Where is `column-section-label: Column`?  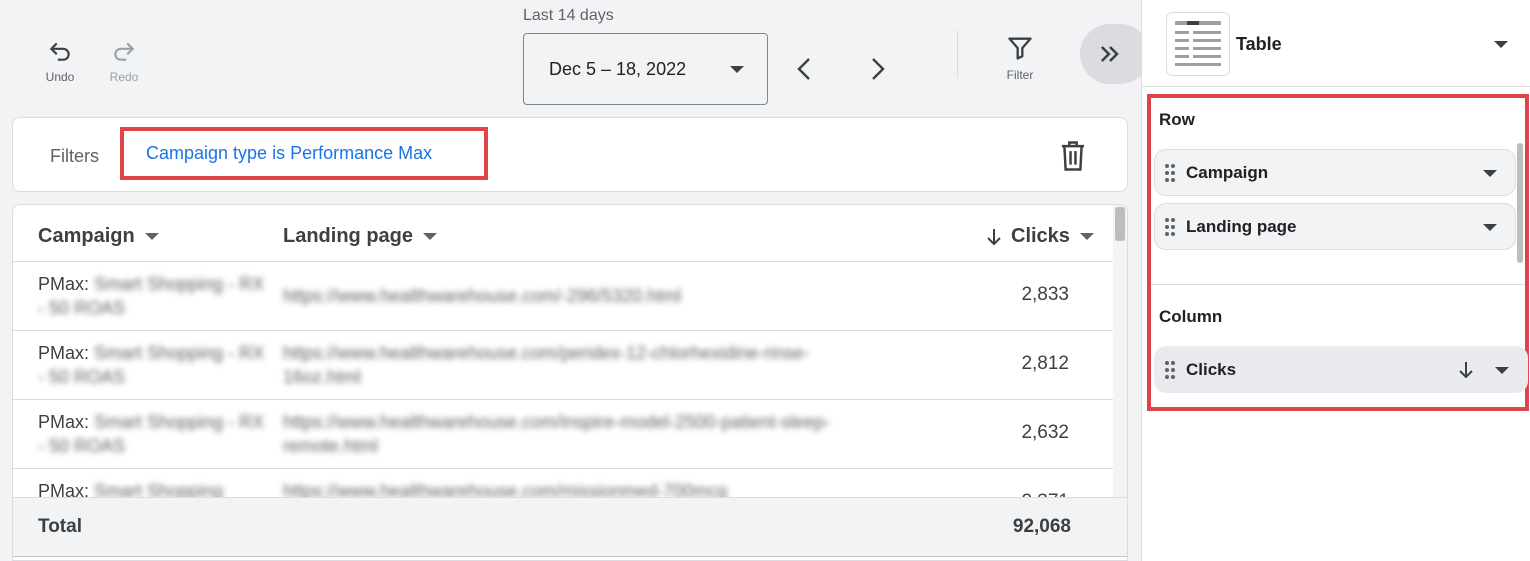
column-section-label: Column is located at coordinates (1191, 316).